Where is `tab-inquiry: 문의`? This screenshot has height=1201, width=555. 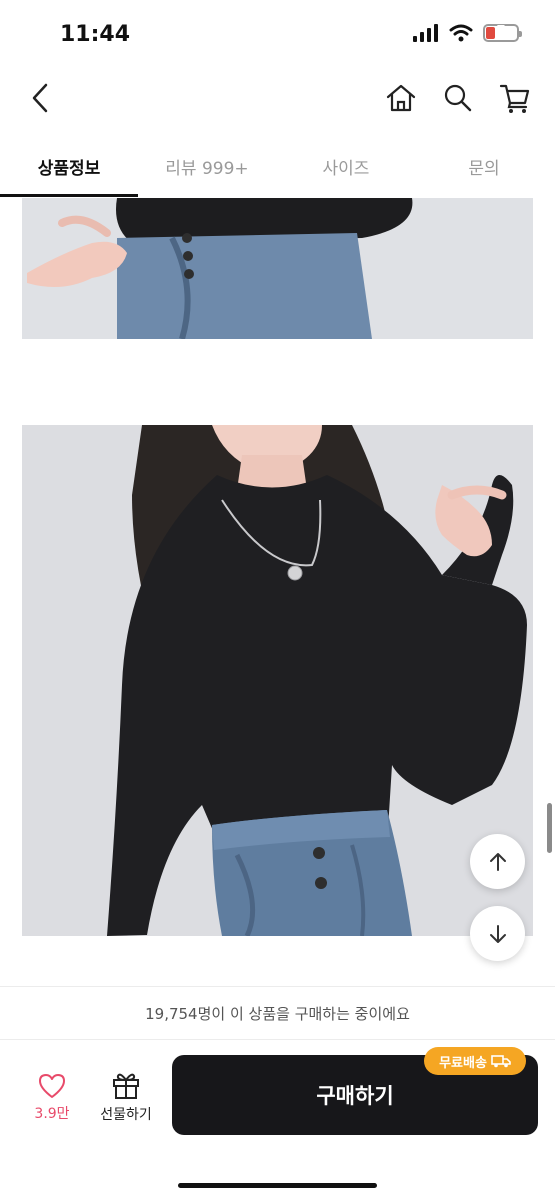 tab-inquiry: 문의 is located at coordinates (484, 166).